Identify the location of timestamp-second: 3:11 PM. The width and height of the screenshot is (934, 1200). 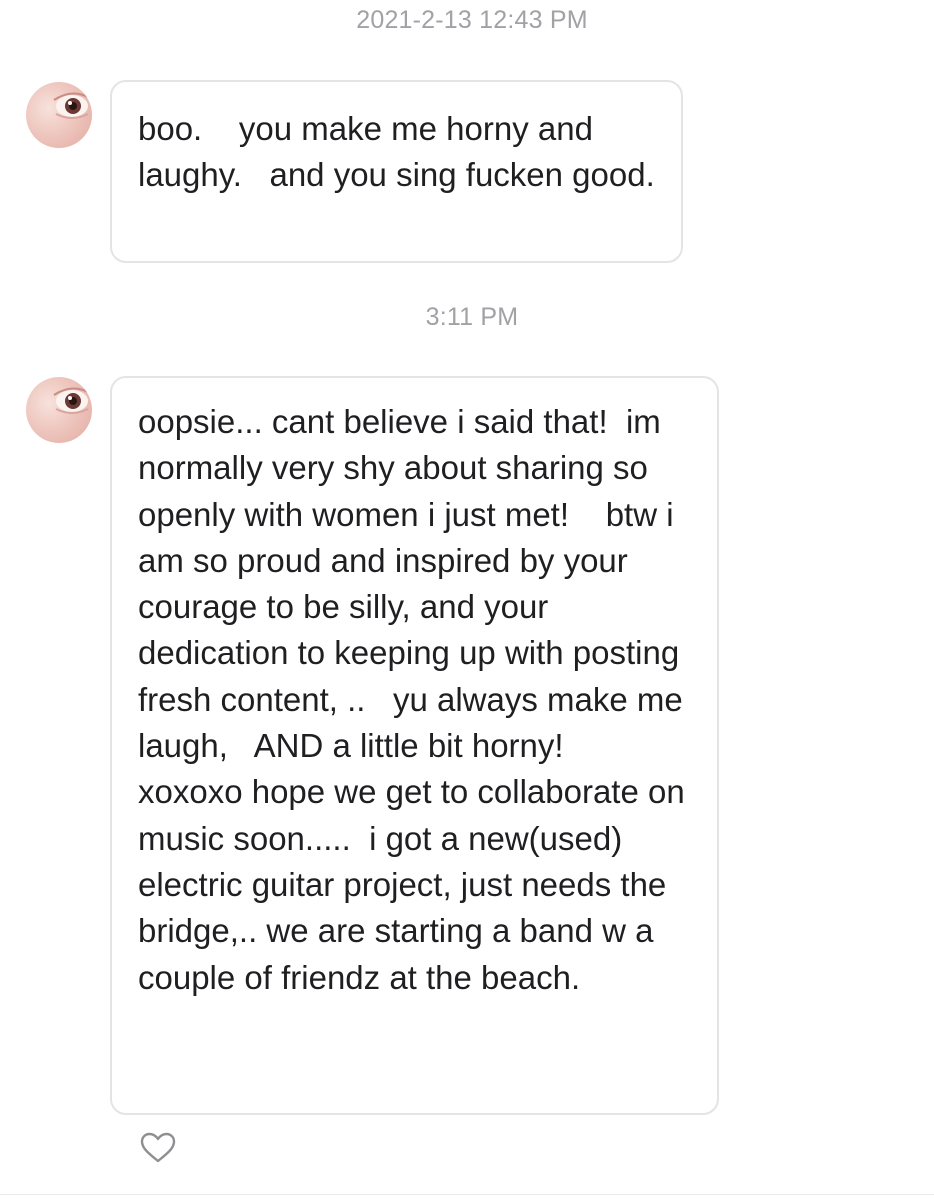
(472, 317).